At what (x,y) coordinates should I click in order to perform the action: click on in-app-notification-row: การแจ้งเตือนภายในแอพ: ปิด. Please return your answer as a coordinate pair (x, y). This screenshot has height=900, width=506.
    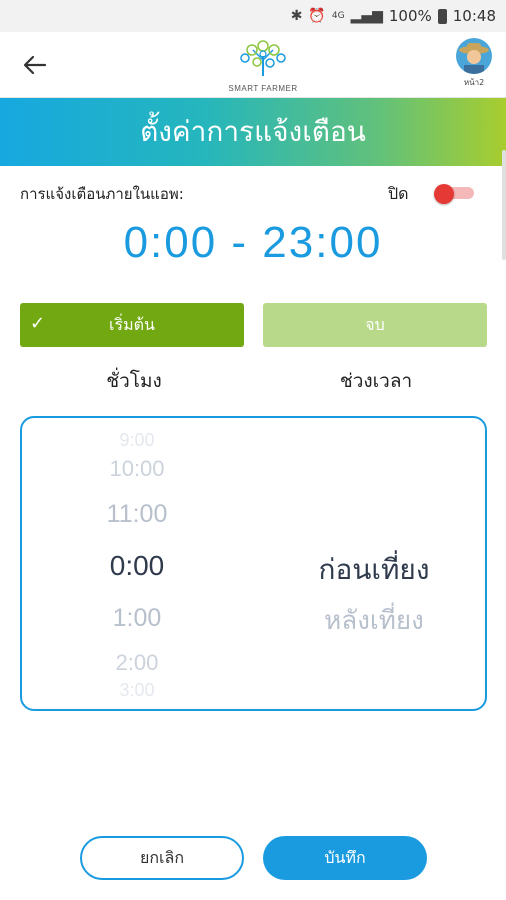
    Looking at the image, I should click on (250, 193).